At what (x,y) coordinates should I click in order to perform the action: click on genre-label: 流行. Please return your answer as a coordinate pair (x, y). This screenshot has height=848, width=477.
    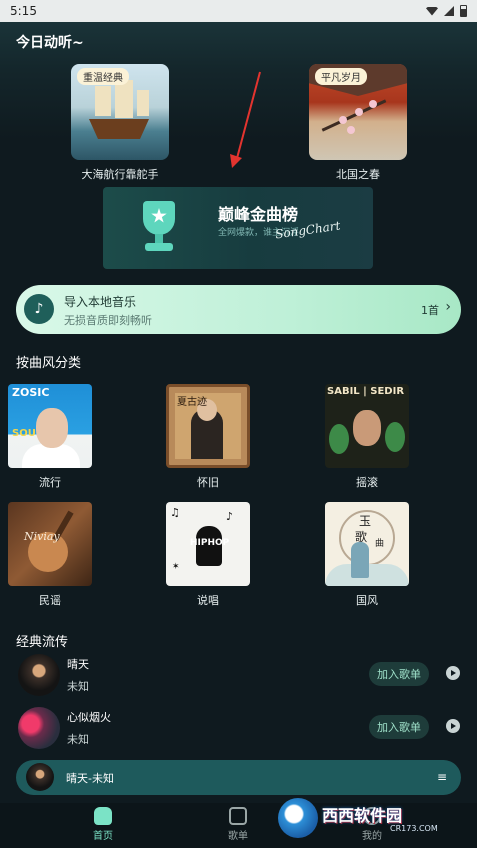
    Looking at the image, I should click on (50, 482).